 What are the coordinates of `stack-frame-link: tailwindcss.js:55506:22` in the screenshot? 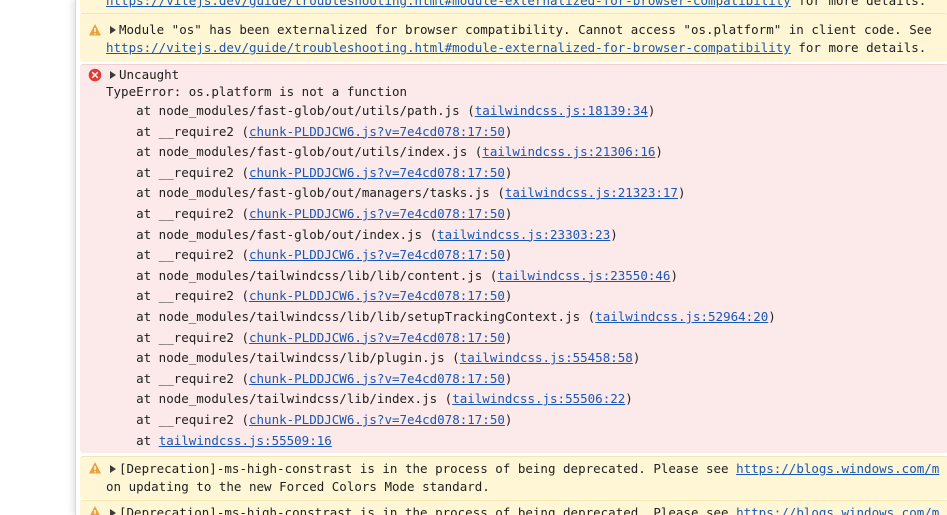 It's located at (538, 398).